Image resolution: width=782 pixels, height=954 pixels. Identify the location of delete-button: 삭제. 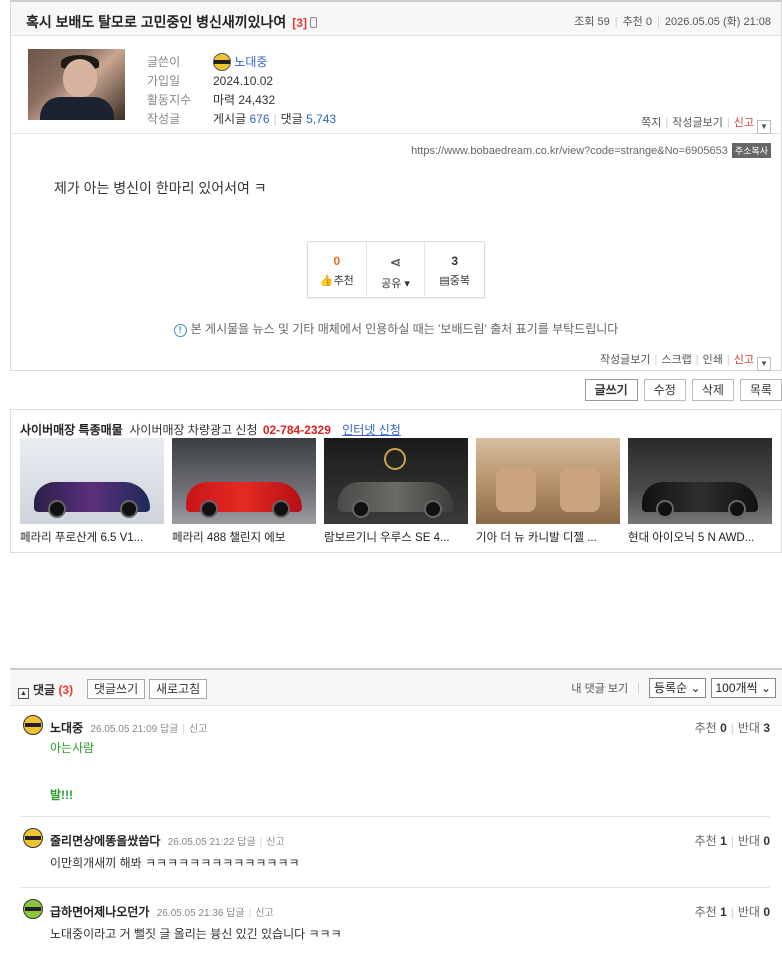
(712, 390).